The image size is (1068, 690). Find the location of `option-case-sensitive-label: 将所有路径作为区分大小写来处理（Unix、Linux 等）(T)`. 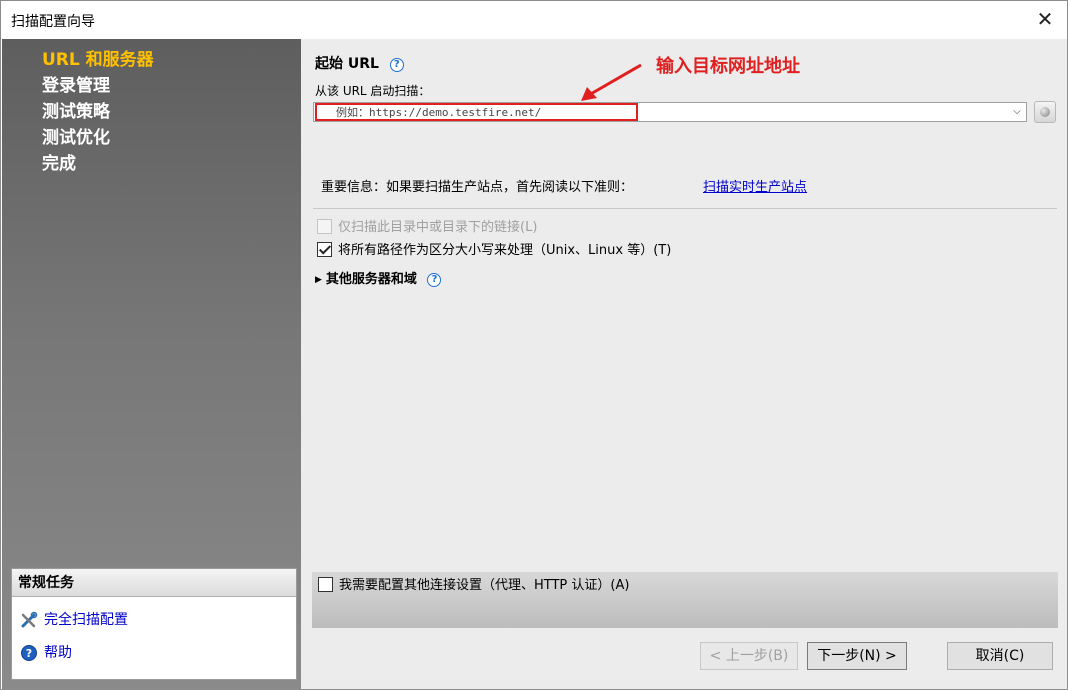

option-case-sensitive-label: 将所有路径作为区分大小写来处理（Unix、Linux 等）(T) is located at coordinates (505, 250).